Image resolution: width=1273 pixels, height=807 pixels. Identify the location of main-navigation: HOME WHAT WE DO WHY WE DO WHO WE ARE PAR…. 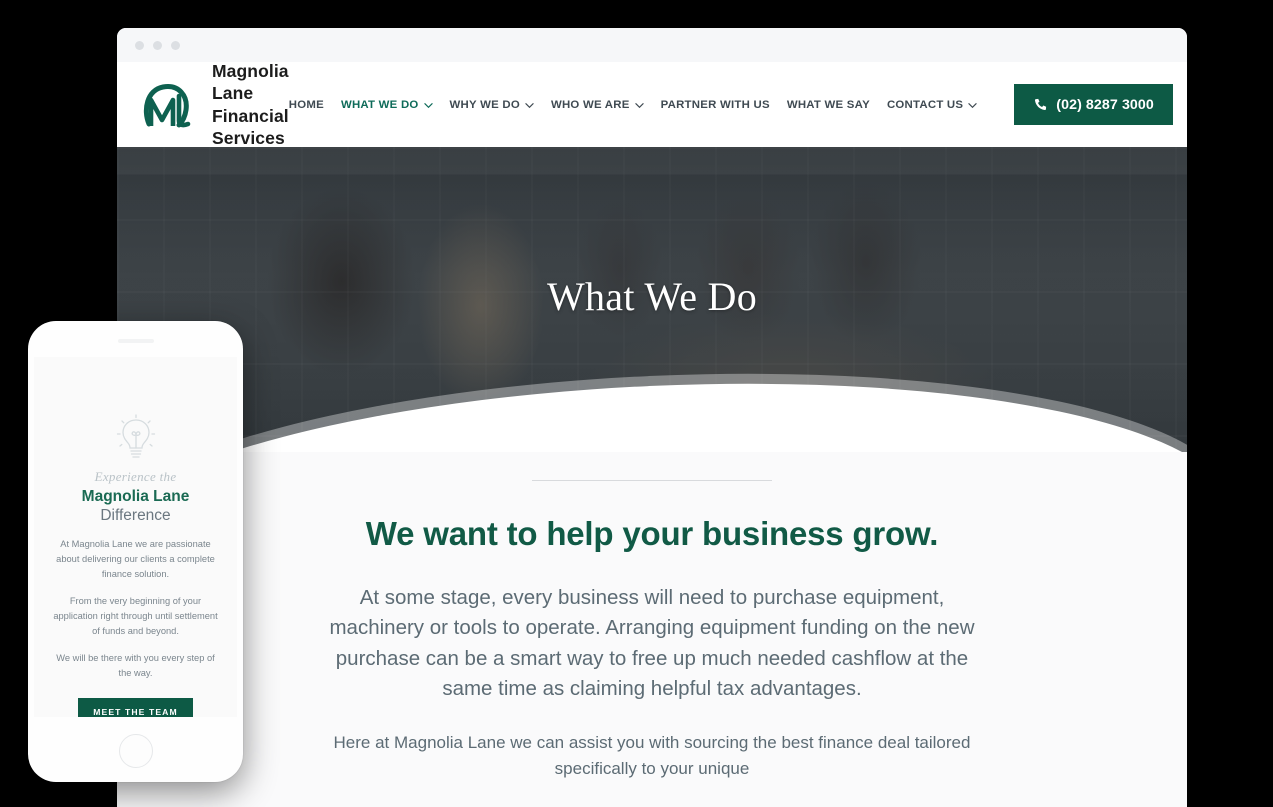
(731, 104).